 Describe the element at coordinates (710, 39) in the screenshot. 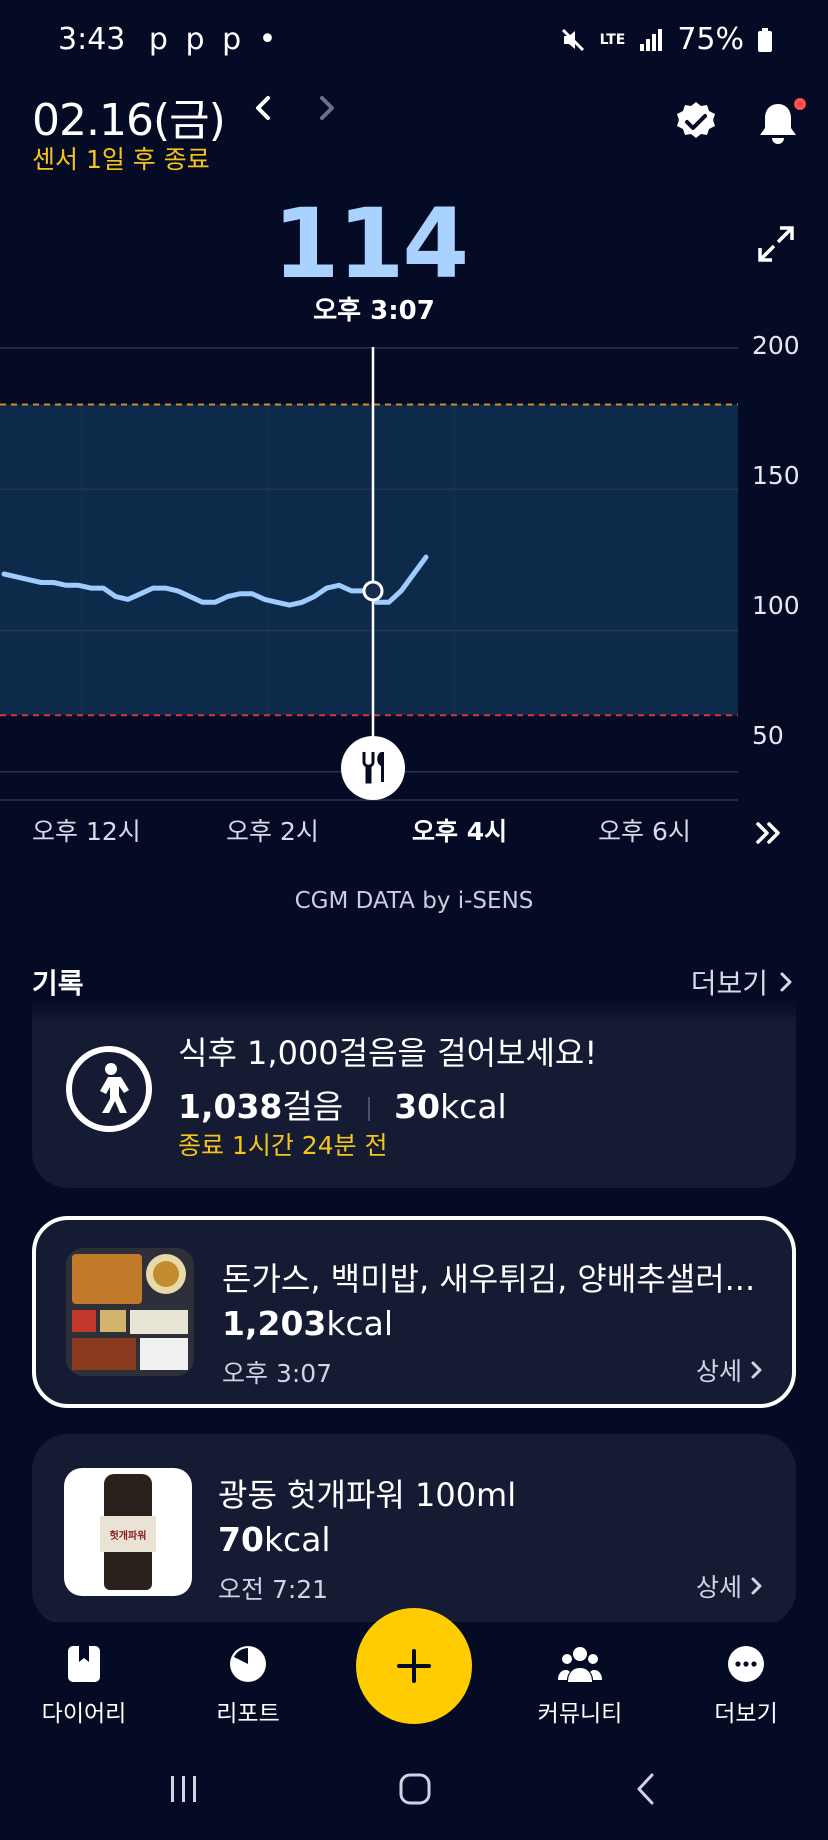

I see `battery-percent: 75%` at that location.